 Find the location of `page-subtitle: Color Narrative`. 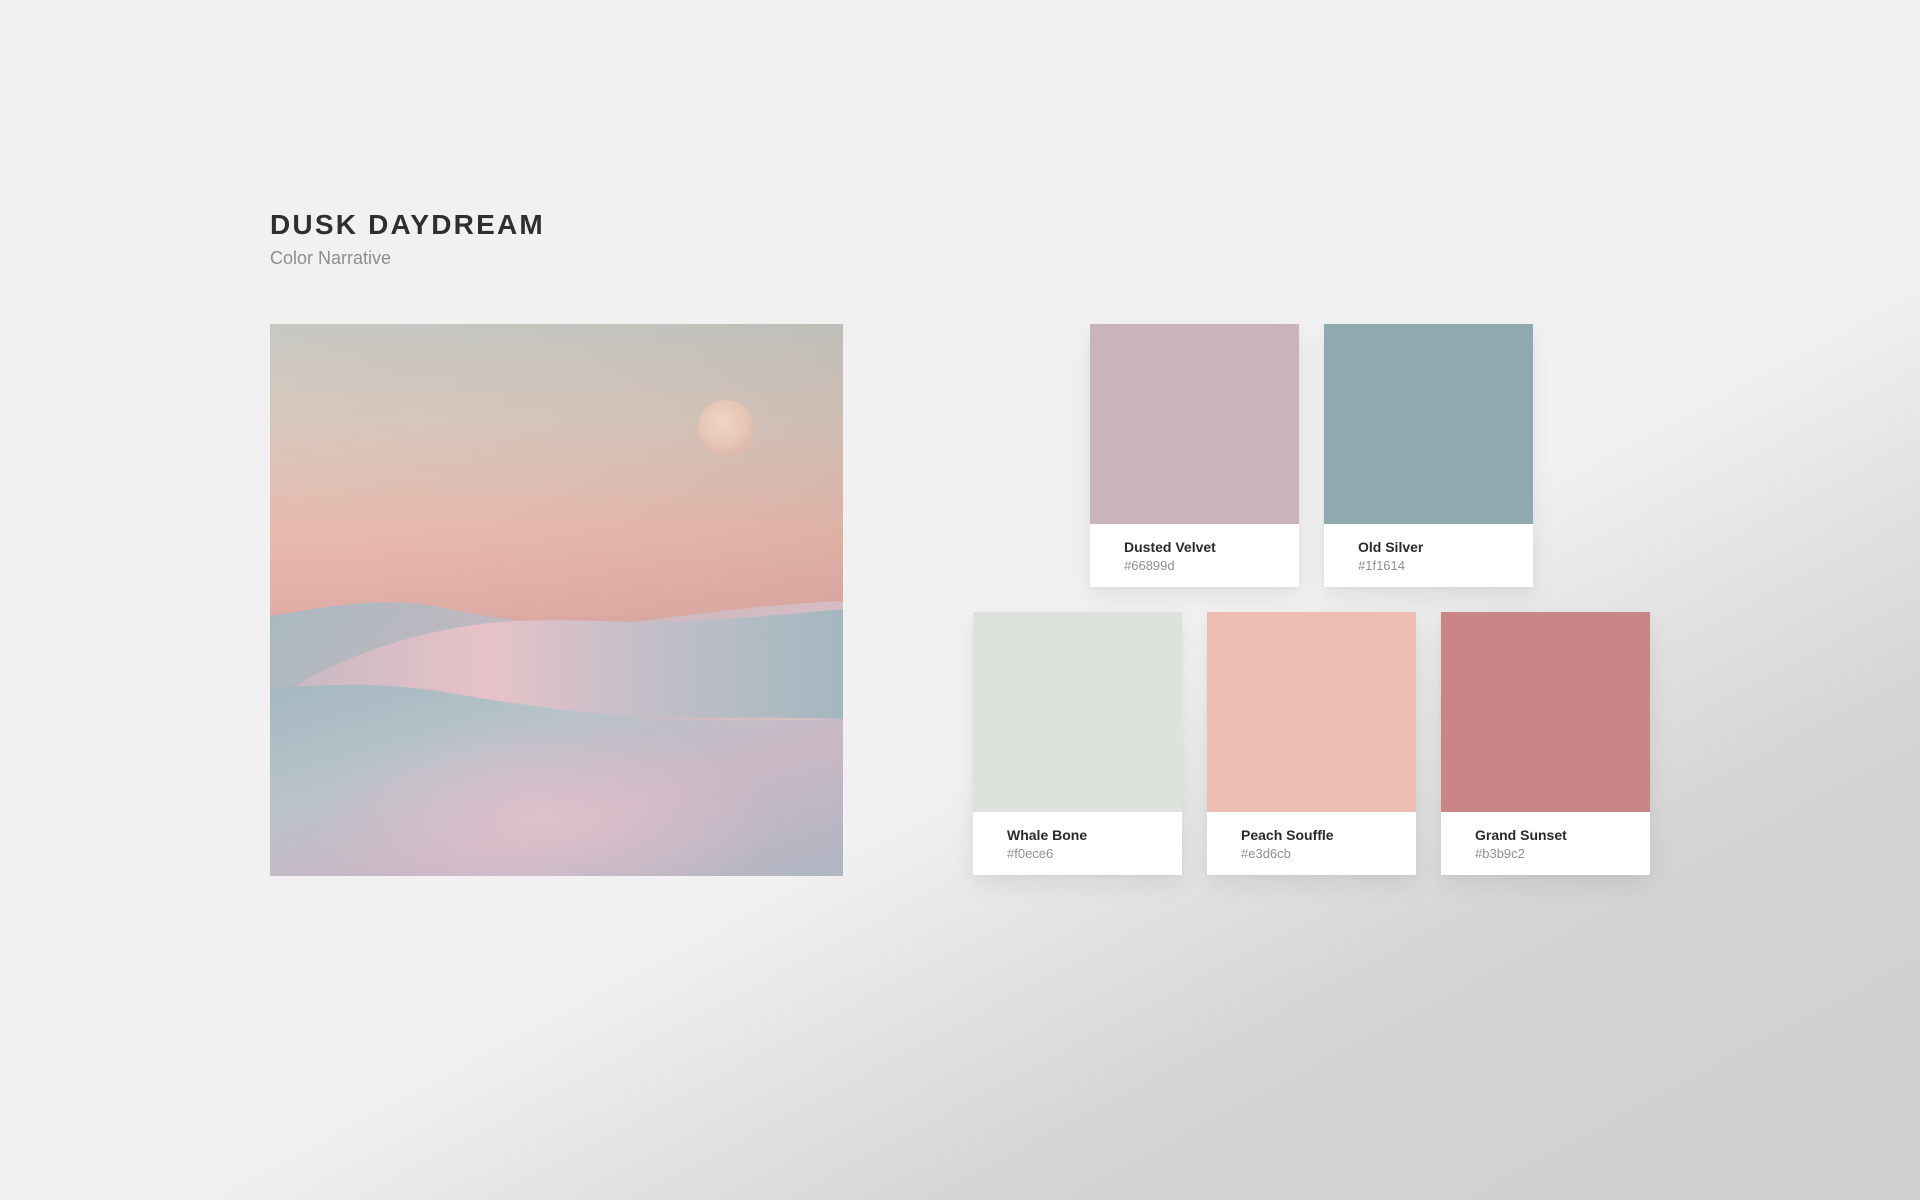

page-subtitle: Color Narrative is located at coordinates (331, 258).